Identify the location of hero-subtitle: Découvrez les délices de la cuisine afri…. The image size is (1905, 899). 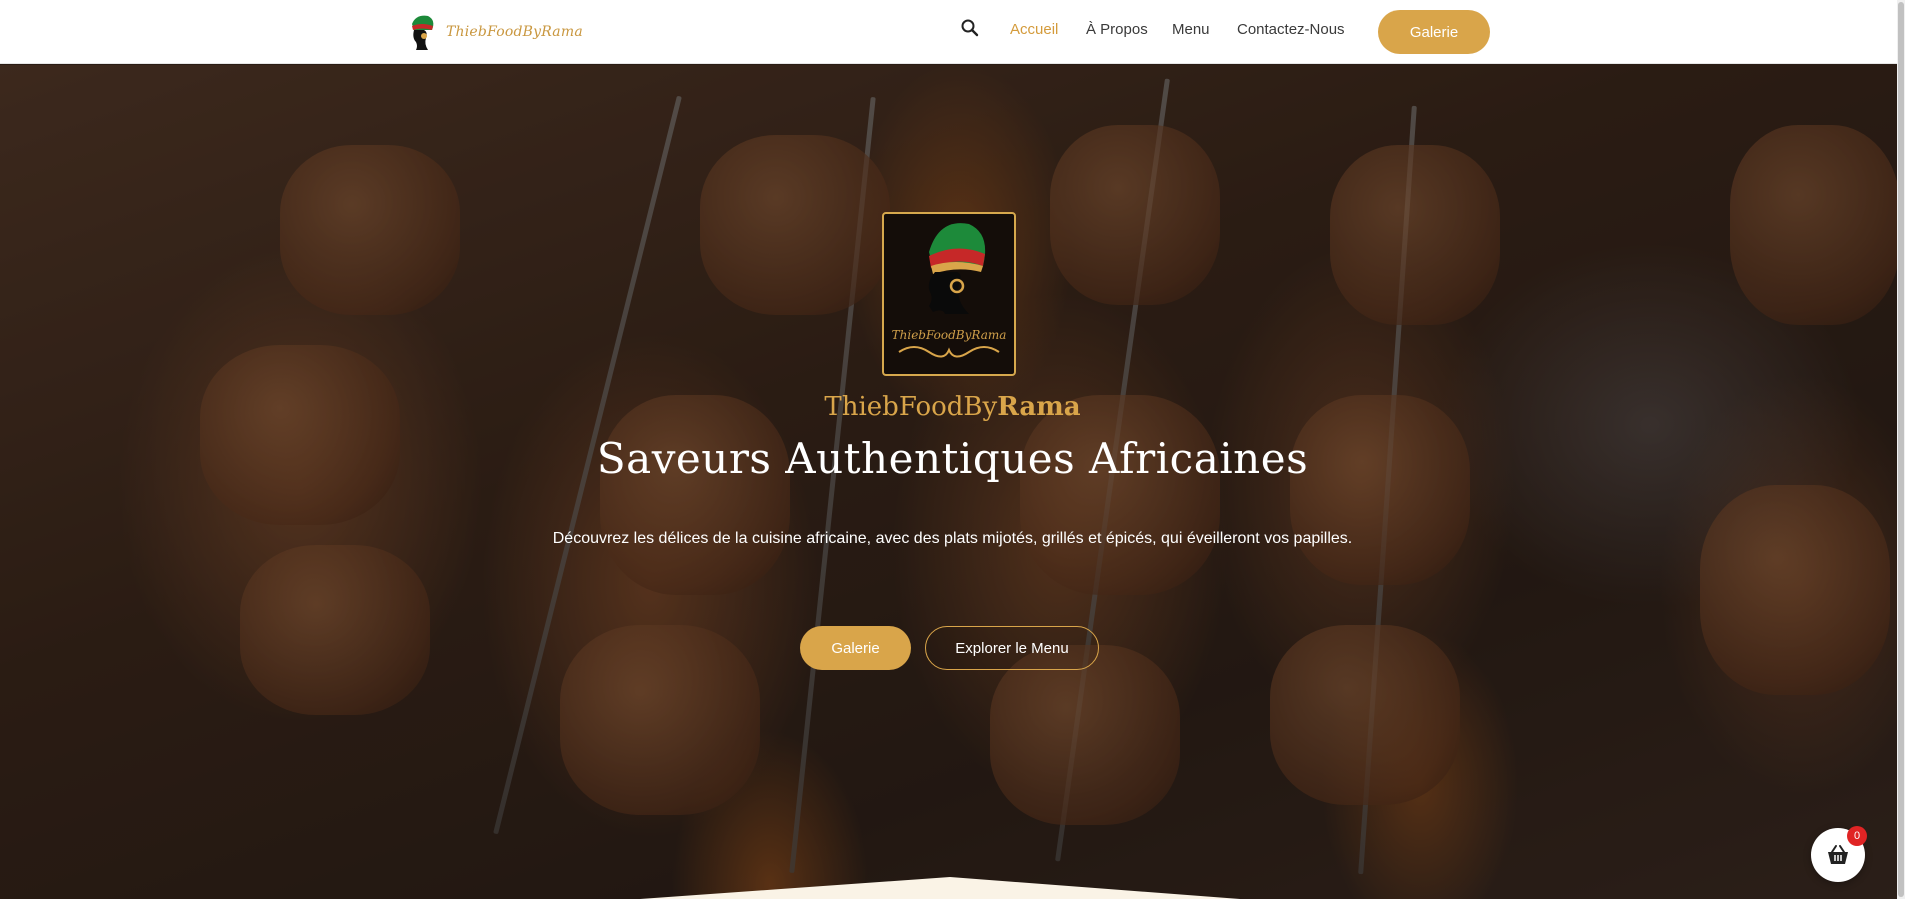
(952, 538).